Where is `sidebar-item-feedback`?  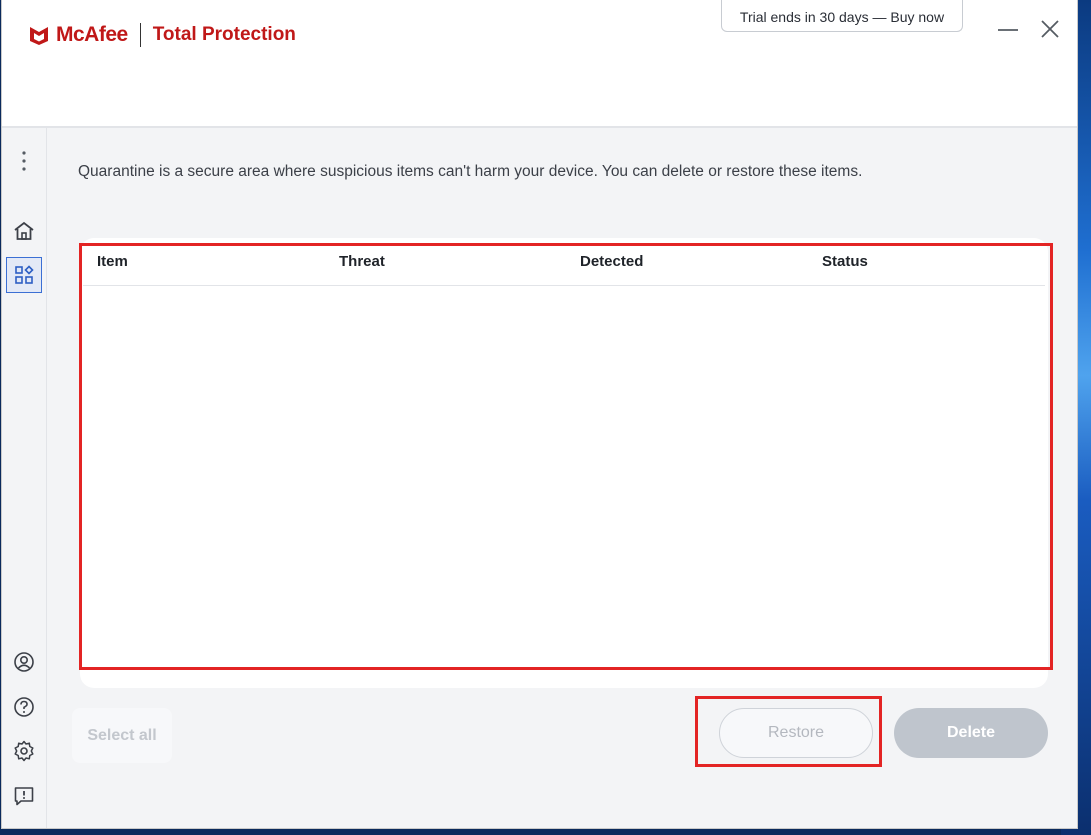
sidebar-item-feedback is located at coordinates (24, 796).